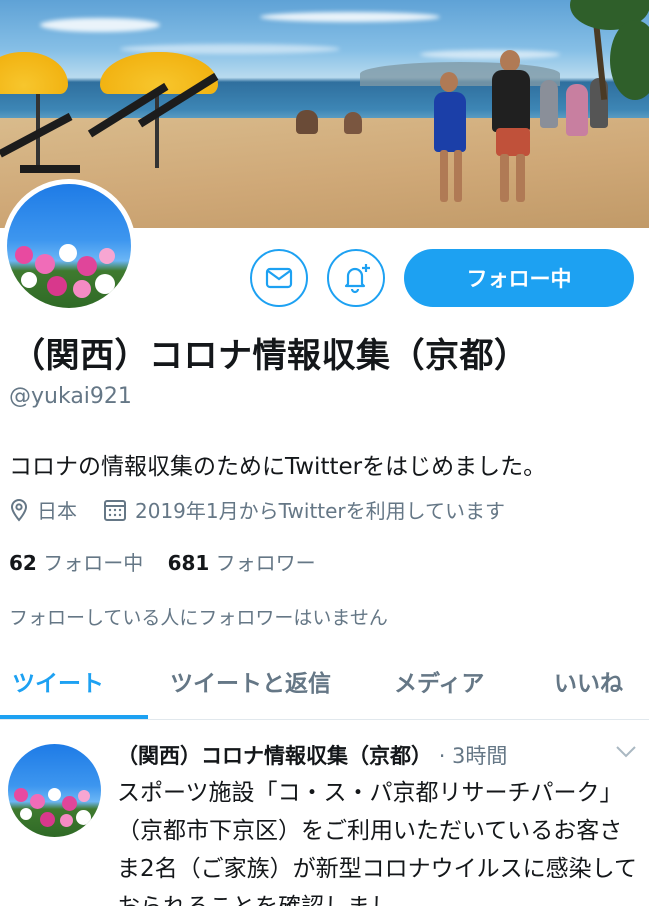 This screenshot has height=906, width=649. I want to click on followers-label: フォロワー, so click(265, 563).